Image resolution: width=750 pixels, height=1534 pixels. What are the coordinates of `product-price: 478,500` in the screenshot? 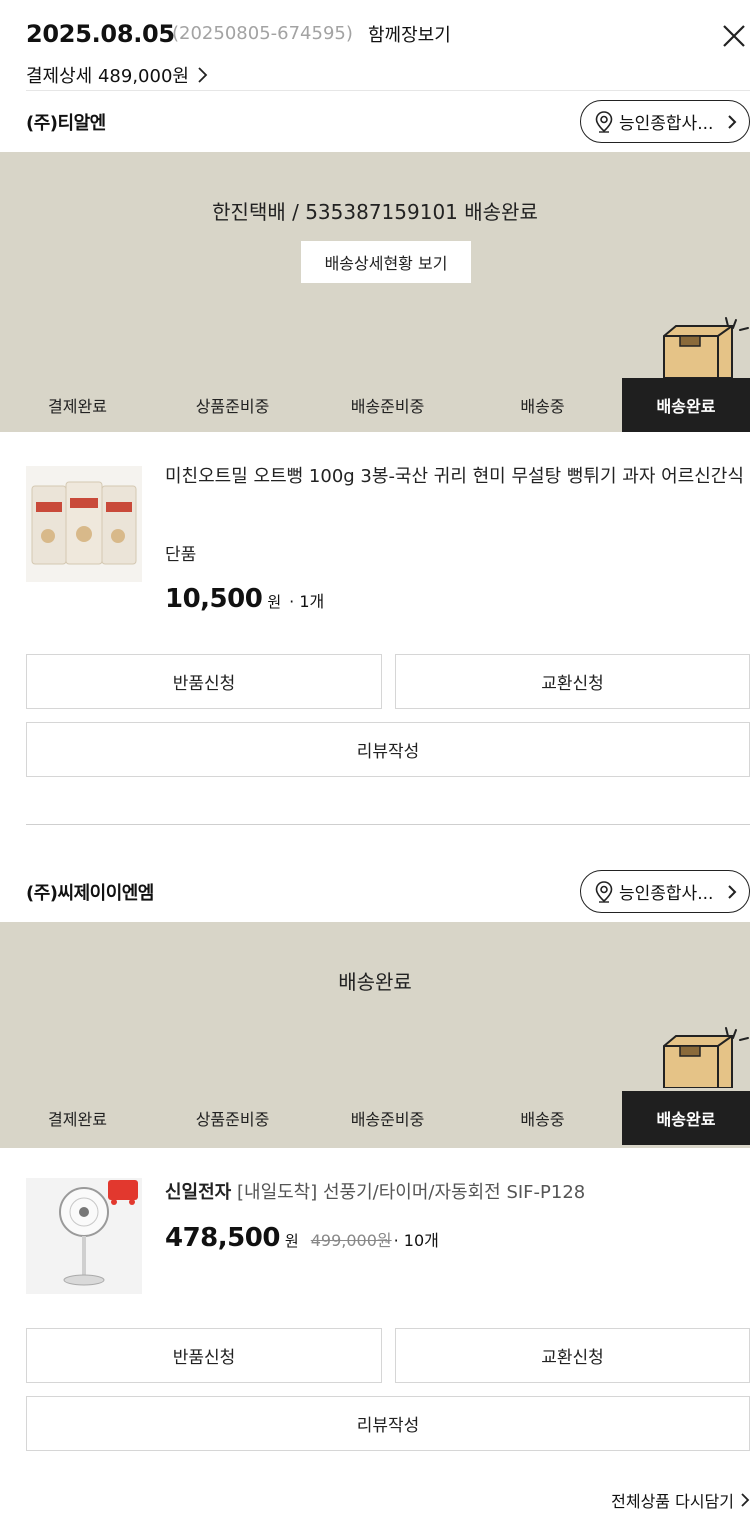 It's located at (222, 1238).